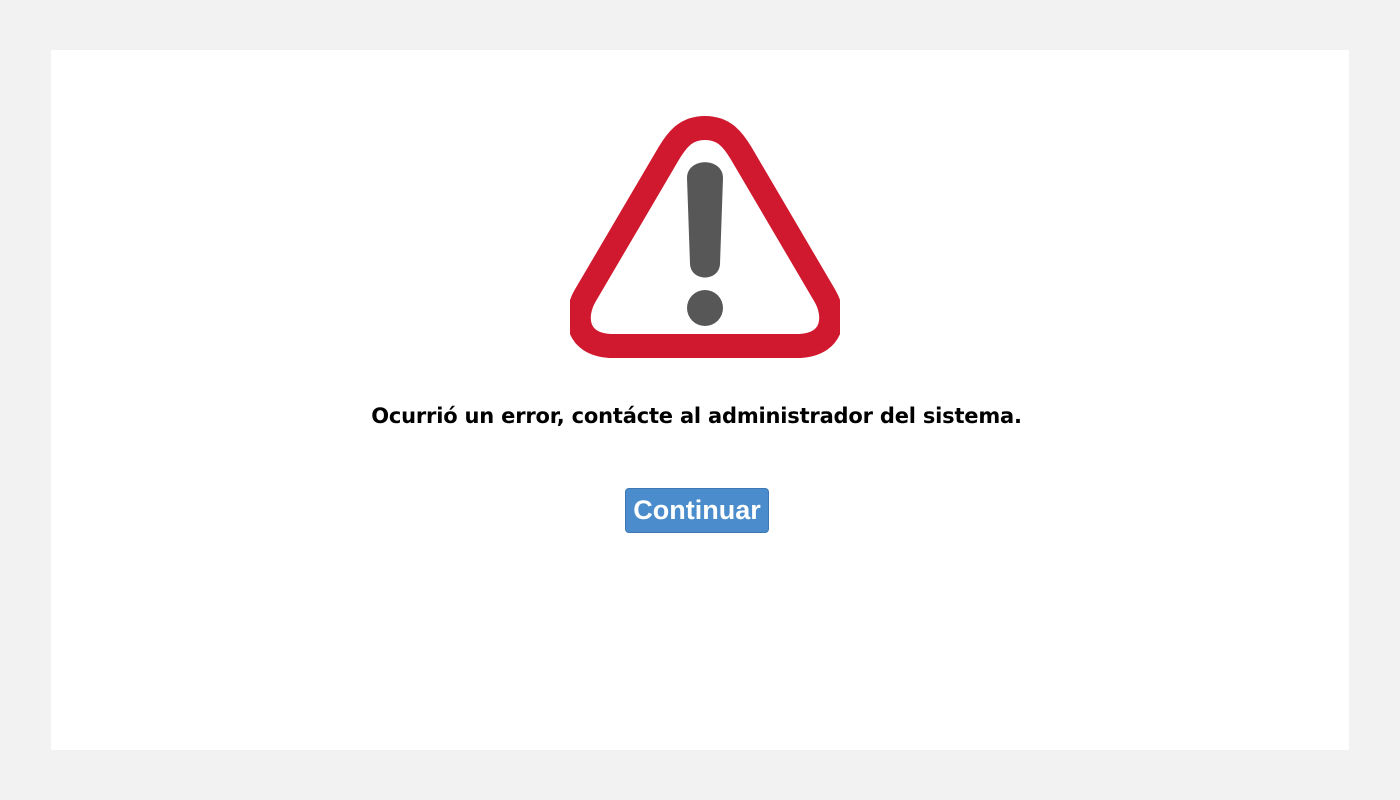 The width and height of the screenshot is (1400, 800). Describe the element at coordinates (705, 308) in the screenshot. I see `exclamation-dot` at that location.